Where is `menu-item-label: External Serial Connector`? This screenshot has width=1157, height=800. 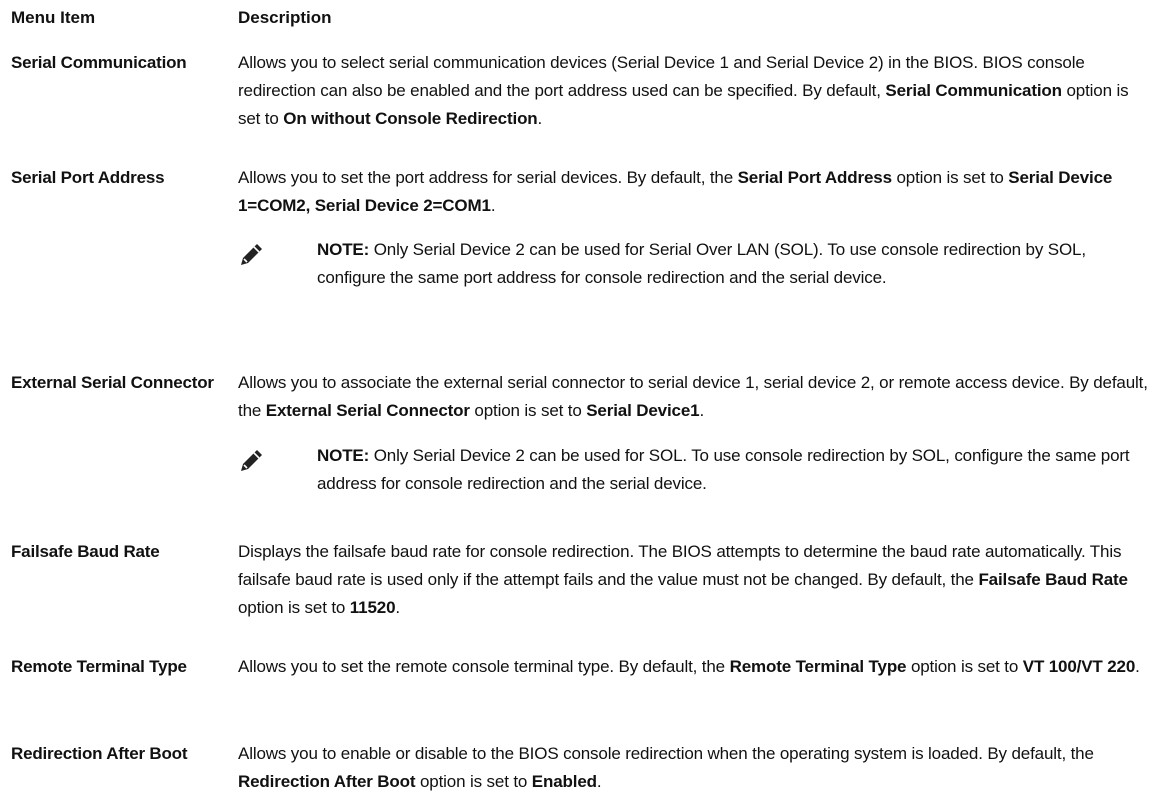
menu-item-label: External Serial Connector is located at coordinates (112, 382).